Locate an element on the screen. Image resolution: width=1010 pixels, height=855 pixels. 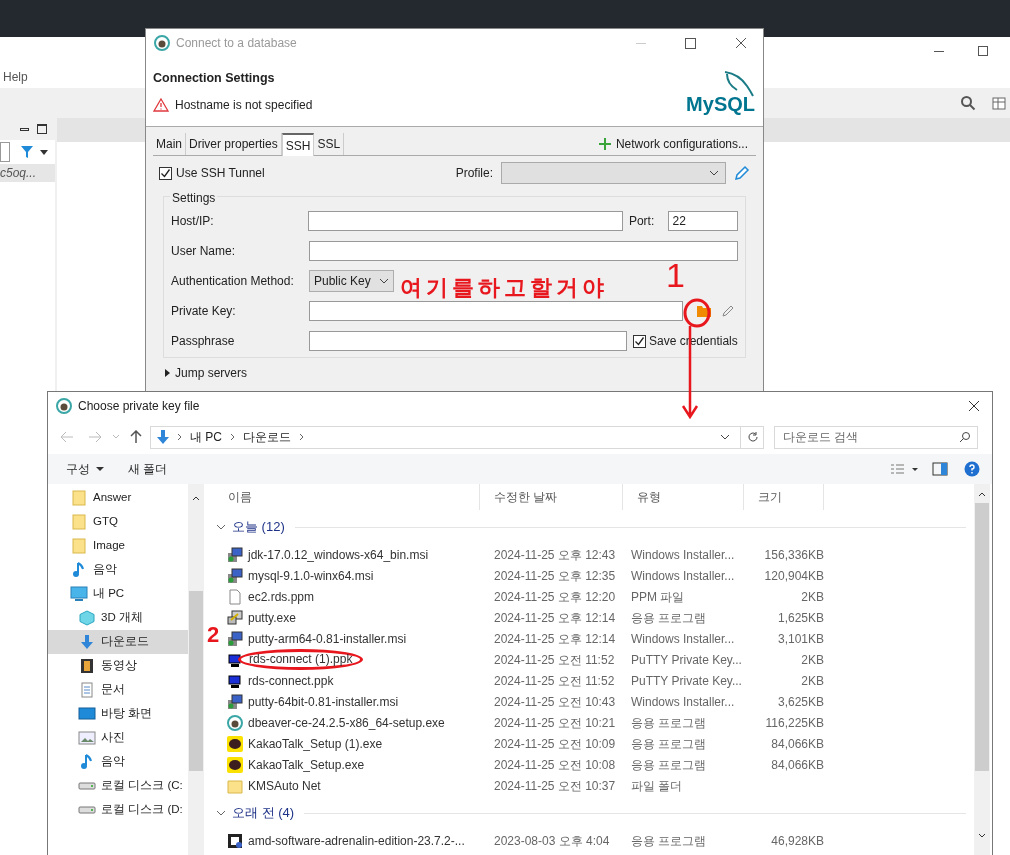
preview-pane-icon is located at coordinates (940, 469).